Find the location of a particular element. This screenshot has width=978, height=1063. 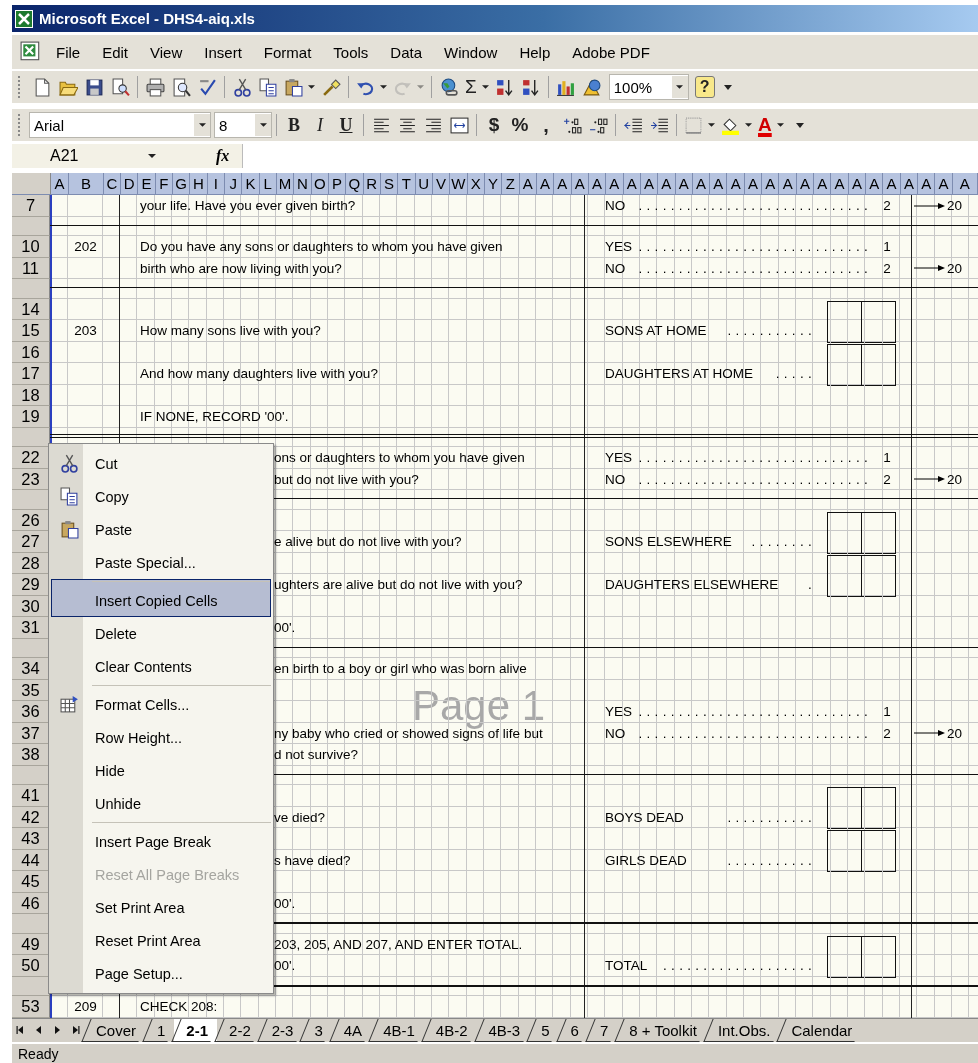

menu-item: Help is located at coordinates (535, 52).